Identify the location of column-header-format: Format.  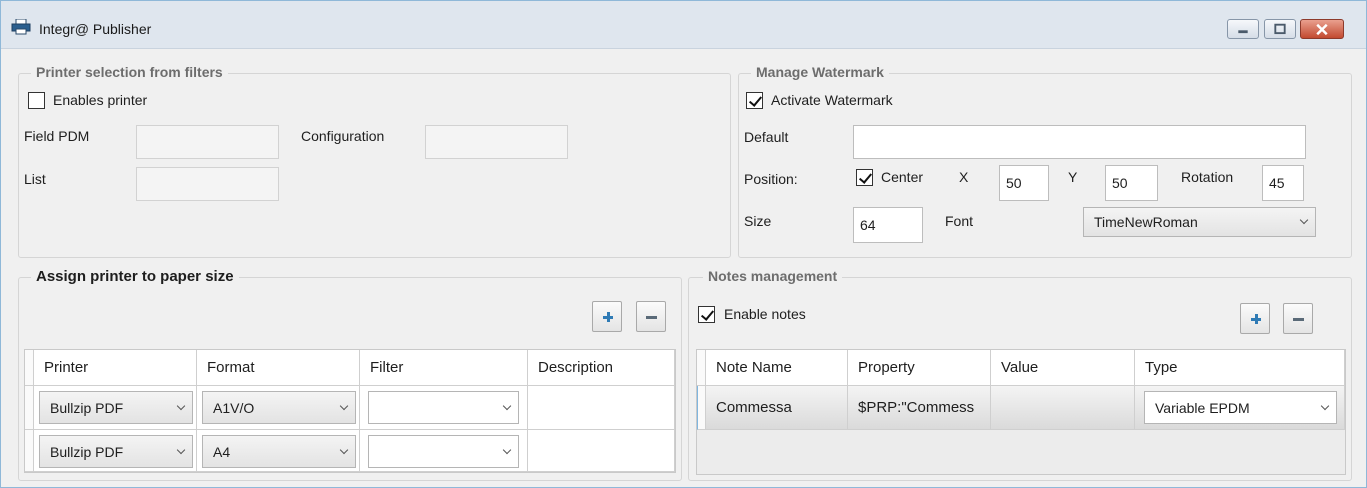
(278, 368).